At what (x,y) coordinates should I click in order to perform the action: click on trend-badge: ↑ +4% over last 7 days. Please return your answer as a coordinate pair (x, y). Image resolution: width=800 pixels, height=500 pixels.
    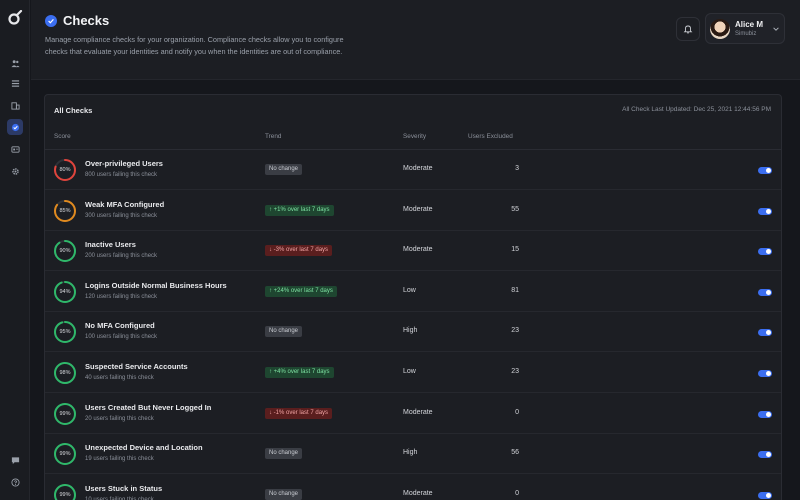
    Looking at the image, I should click on (299, 372).